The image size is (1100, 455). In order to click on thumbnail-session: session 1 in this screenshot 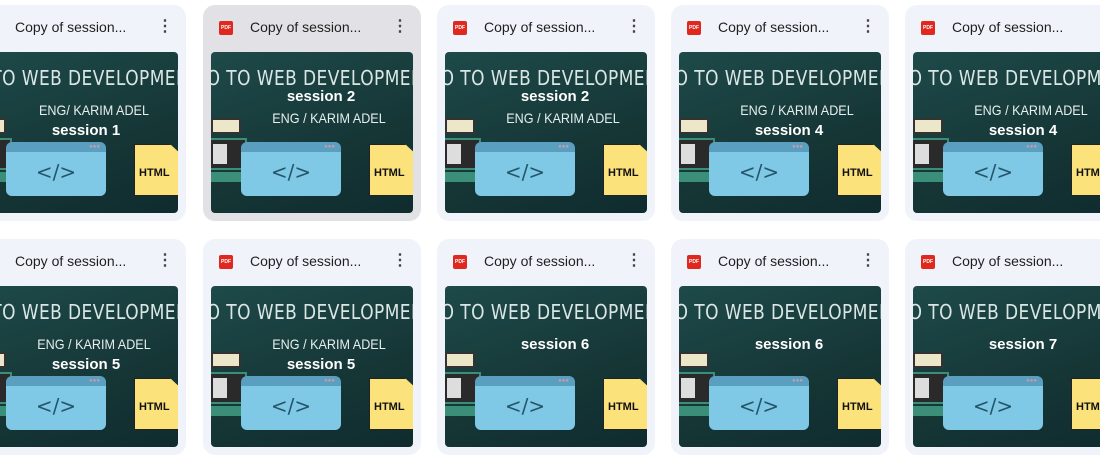, I will do `click(86, 130)`.